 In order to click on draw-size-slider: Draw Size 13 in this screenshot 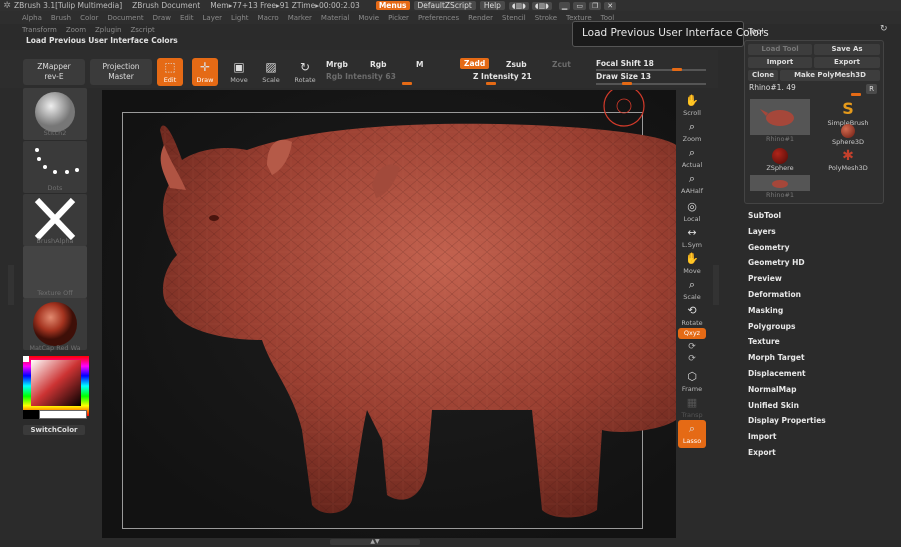, I will do `click(623, 76)`.